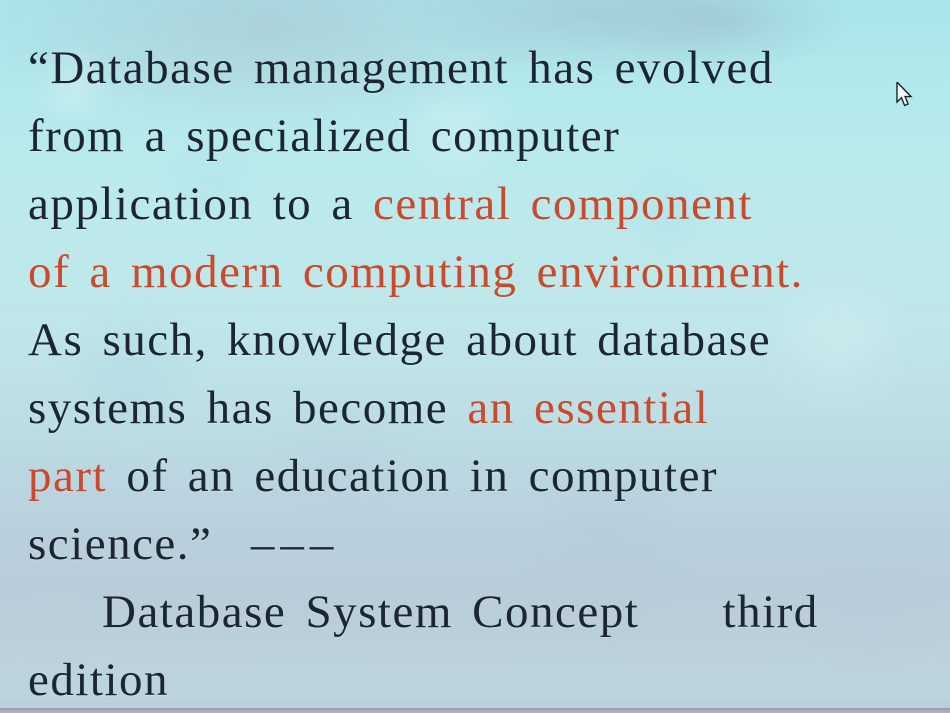  I want to click on attribution-line-1: Database System Concept third, so click(485, 612).